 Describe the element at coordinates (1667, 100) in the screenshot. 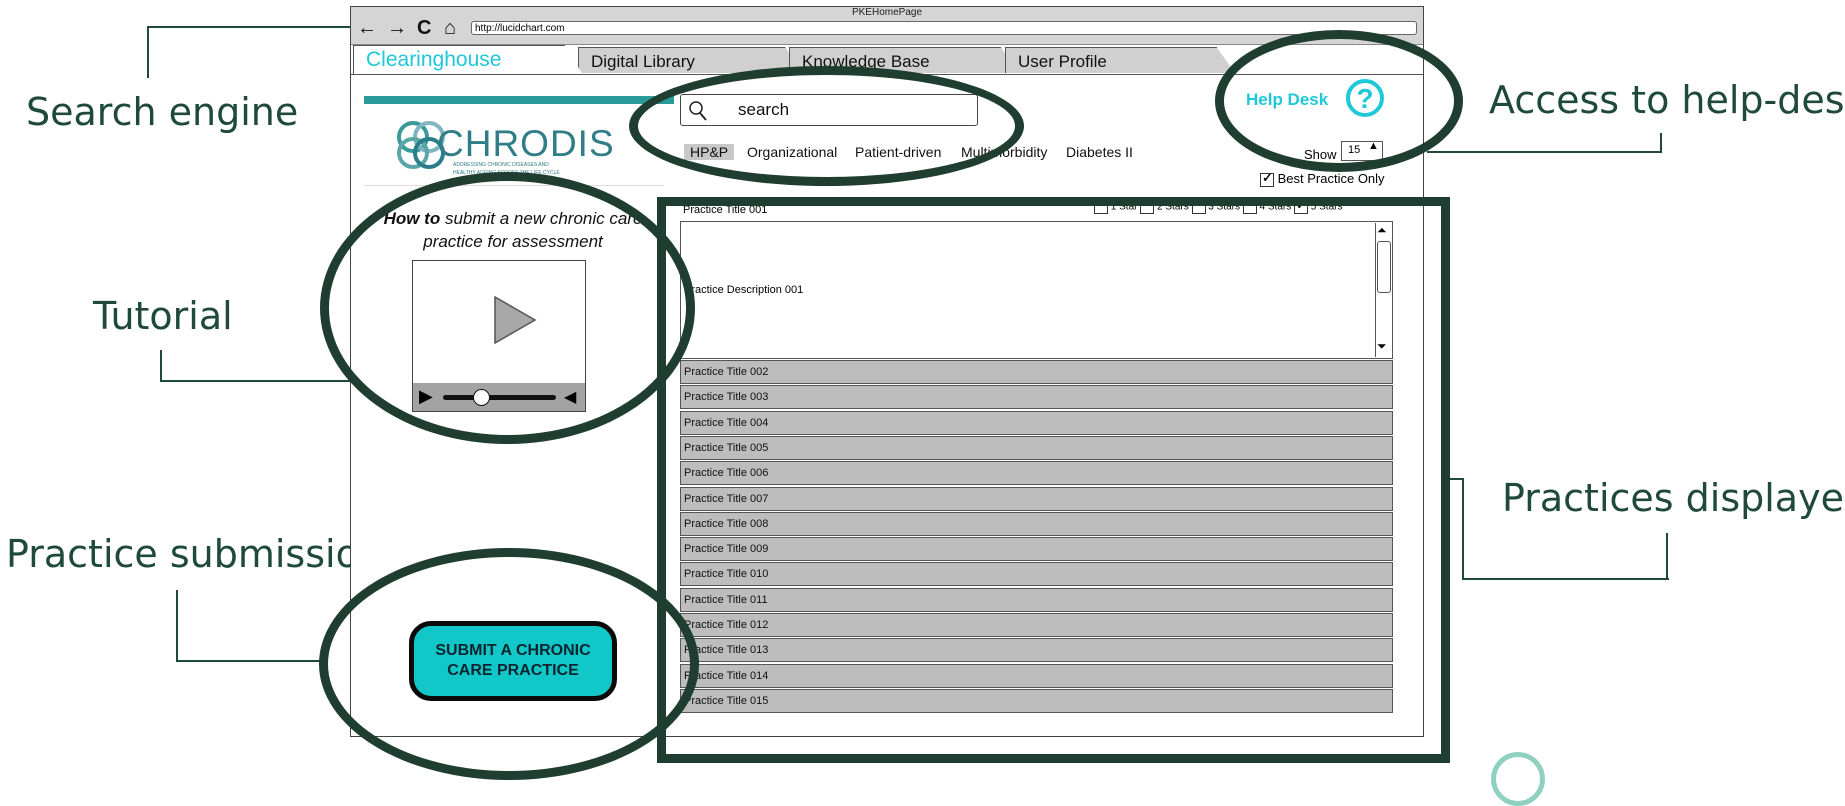

I see `callout-access-helpdesk: Access to help-desk` at that location.